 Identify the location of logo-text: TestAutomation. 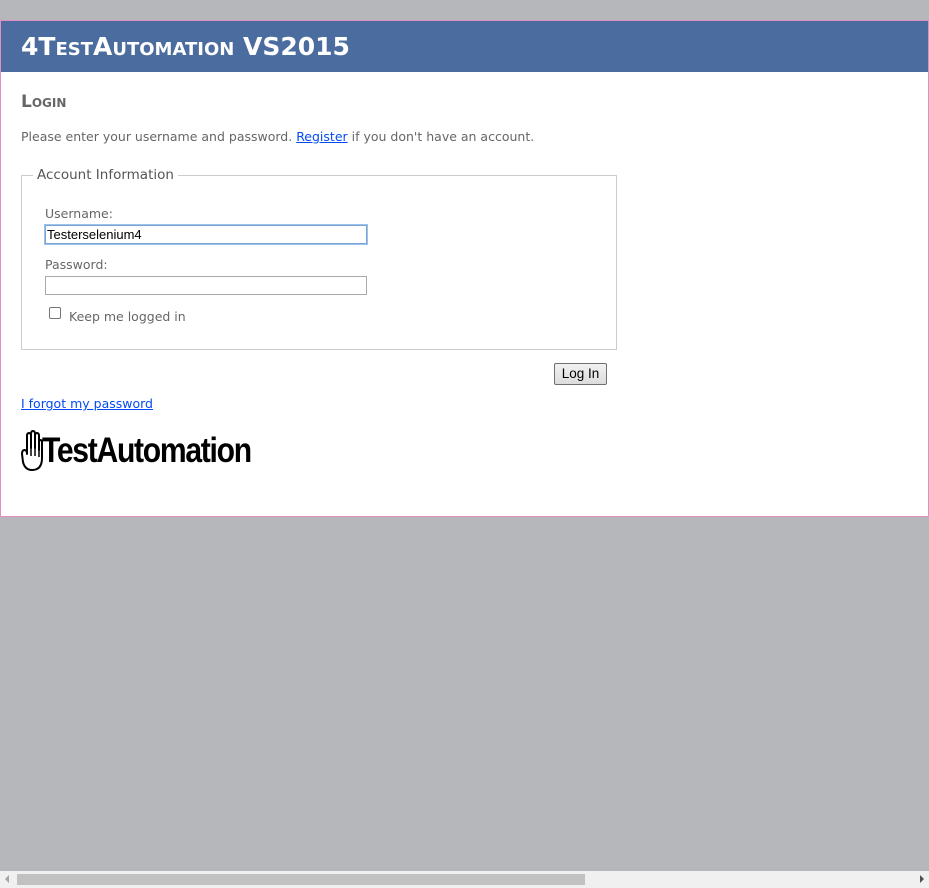
(147, 450).